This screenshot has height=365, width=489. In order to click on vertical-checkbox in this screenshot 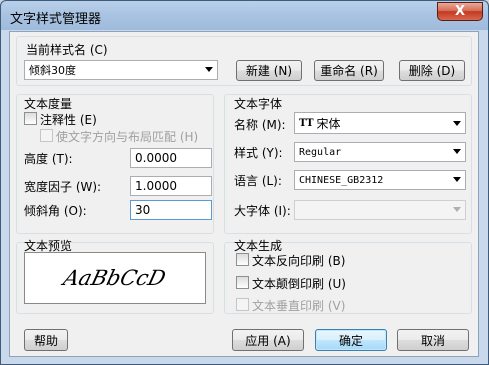, I will do `click(242, 304)`.